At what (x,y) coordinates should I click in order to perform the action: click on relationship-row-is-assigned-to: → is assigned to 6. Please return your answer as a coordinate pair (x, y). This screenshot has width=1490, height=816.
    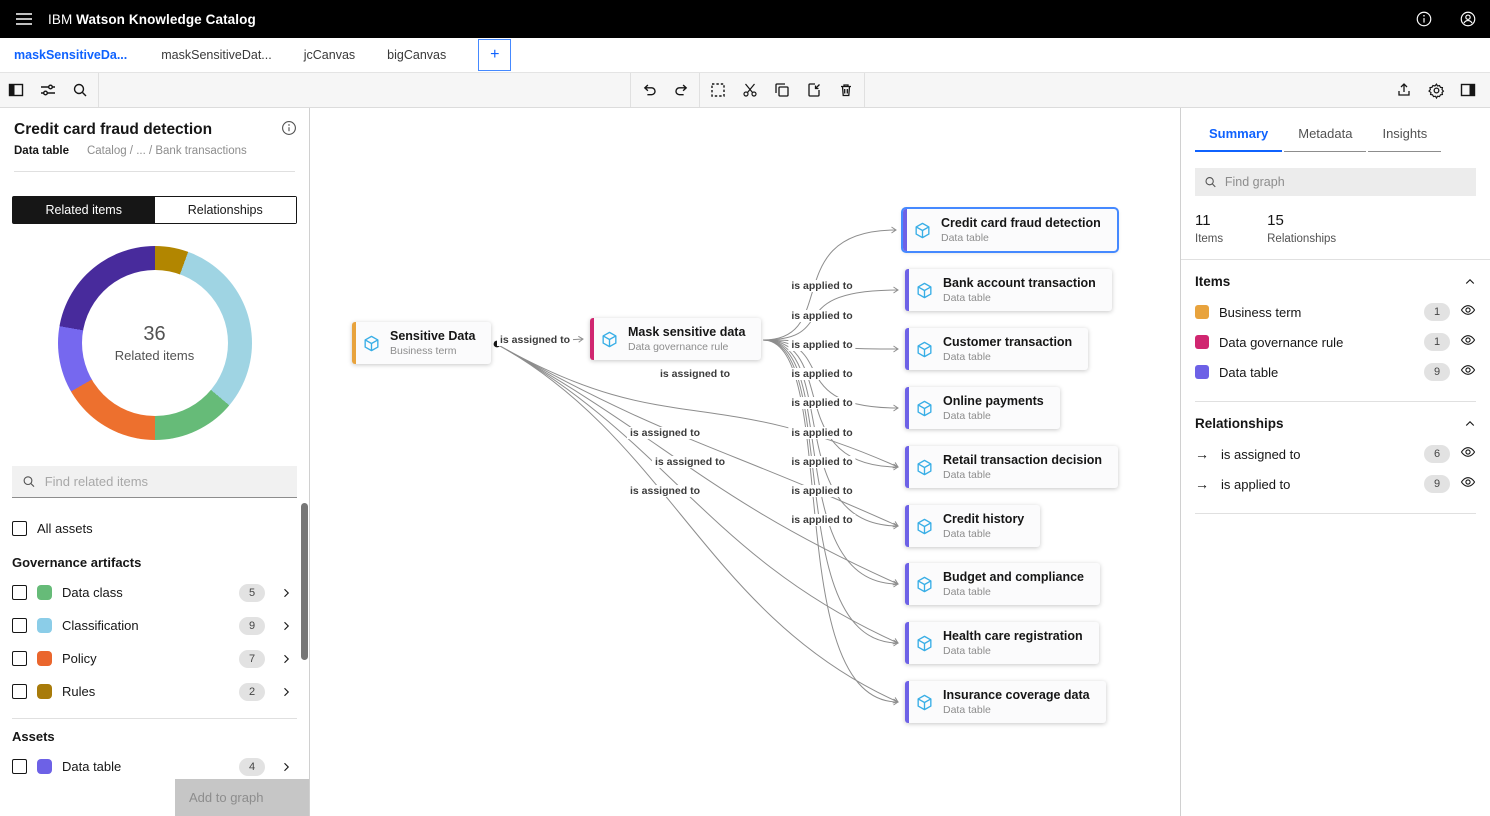
    Looking at the image, I should click on (1335, 454).